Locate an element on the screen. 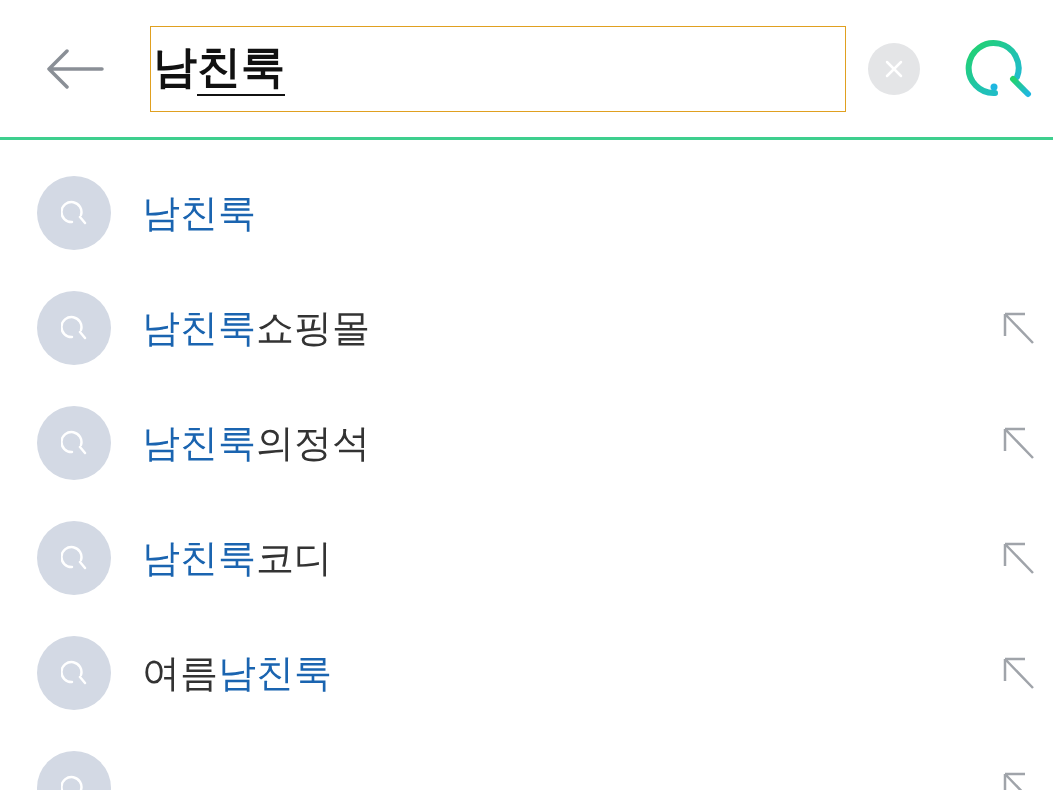 This screenshot has height=790, width=1053. suggestion-text: 남친룩쇼핑몰 is located at coordinates (572, 328).